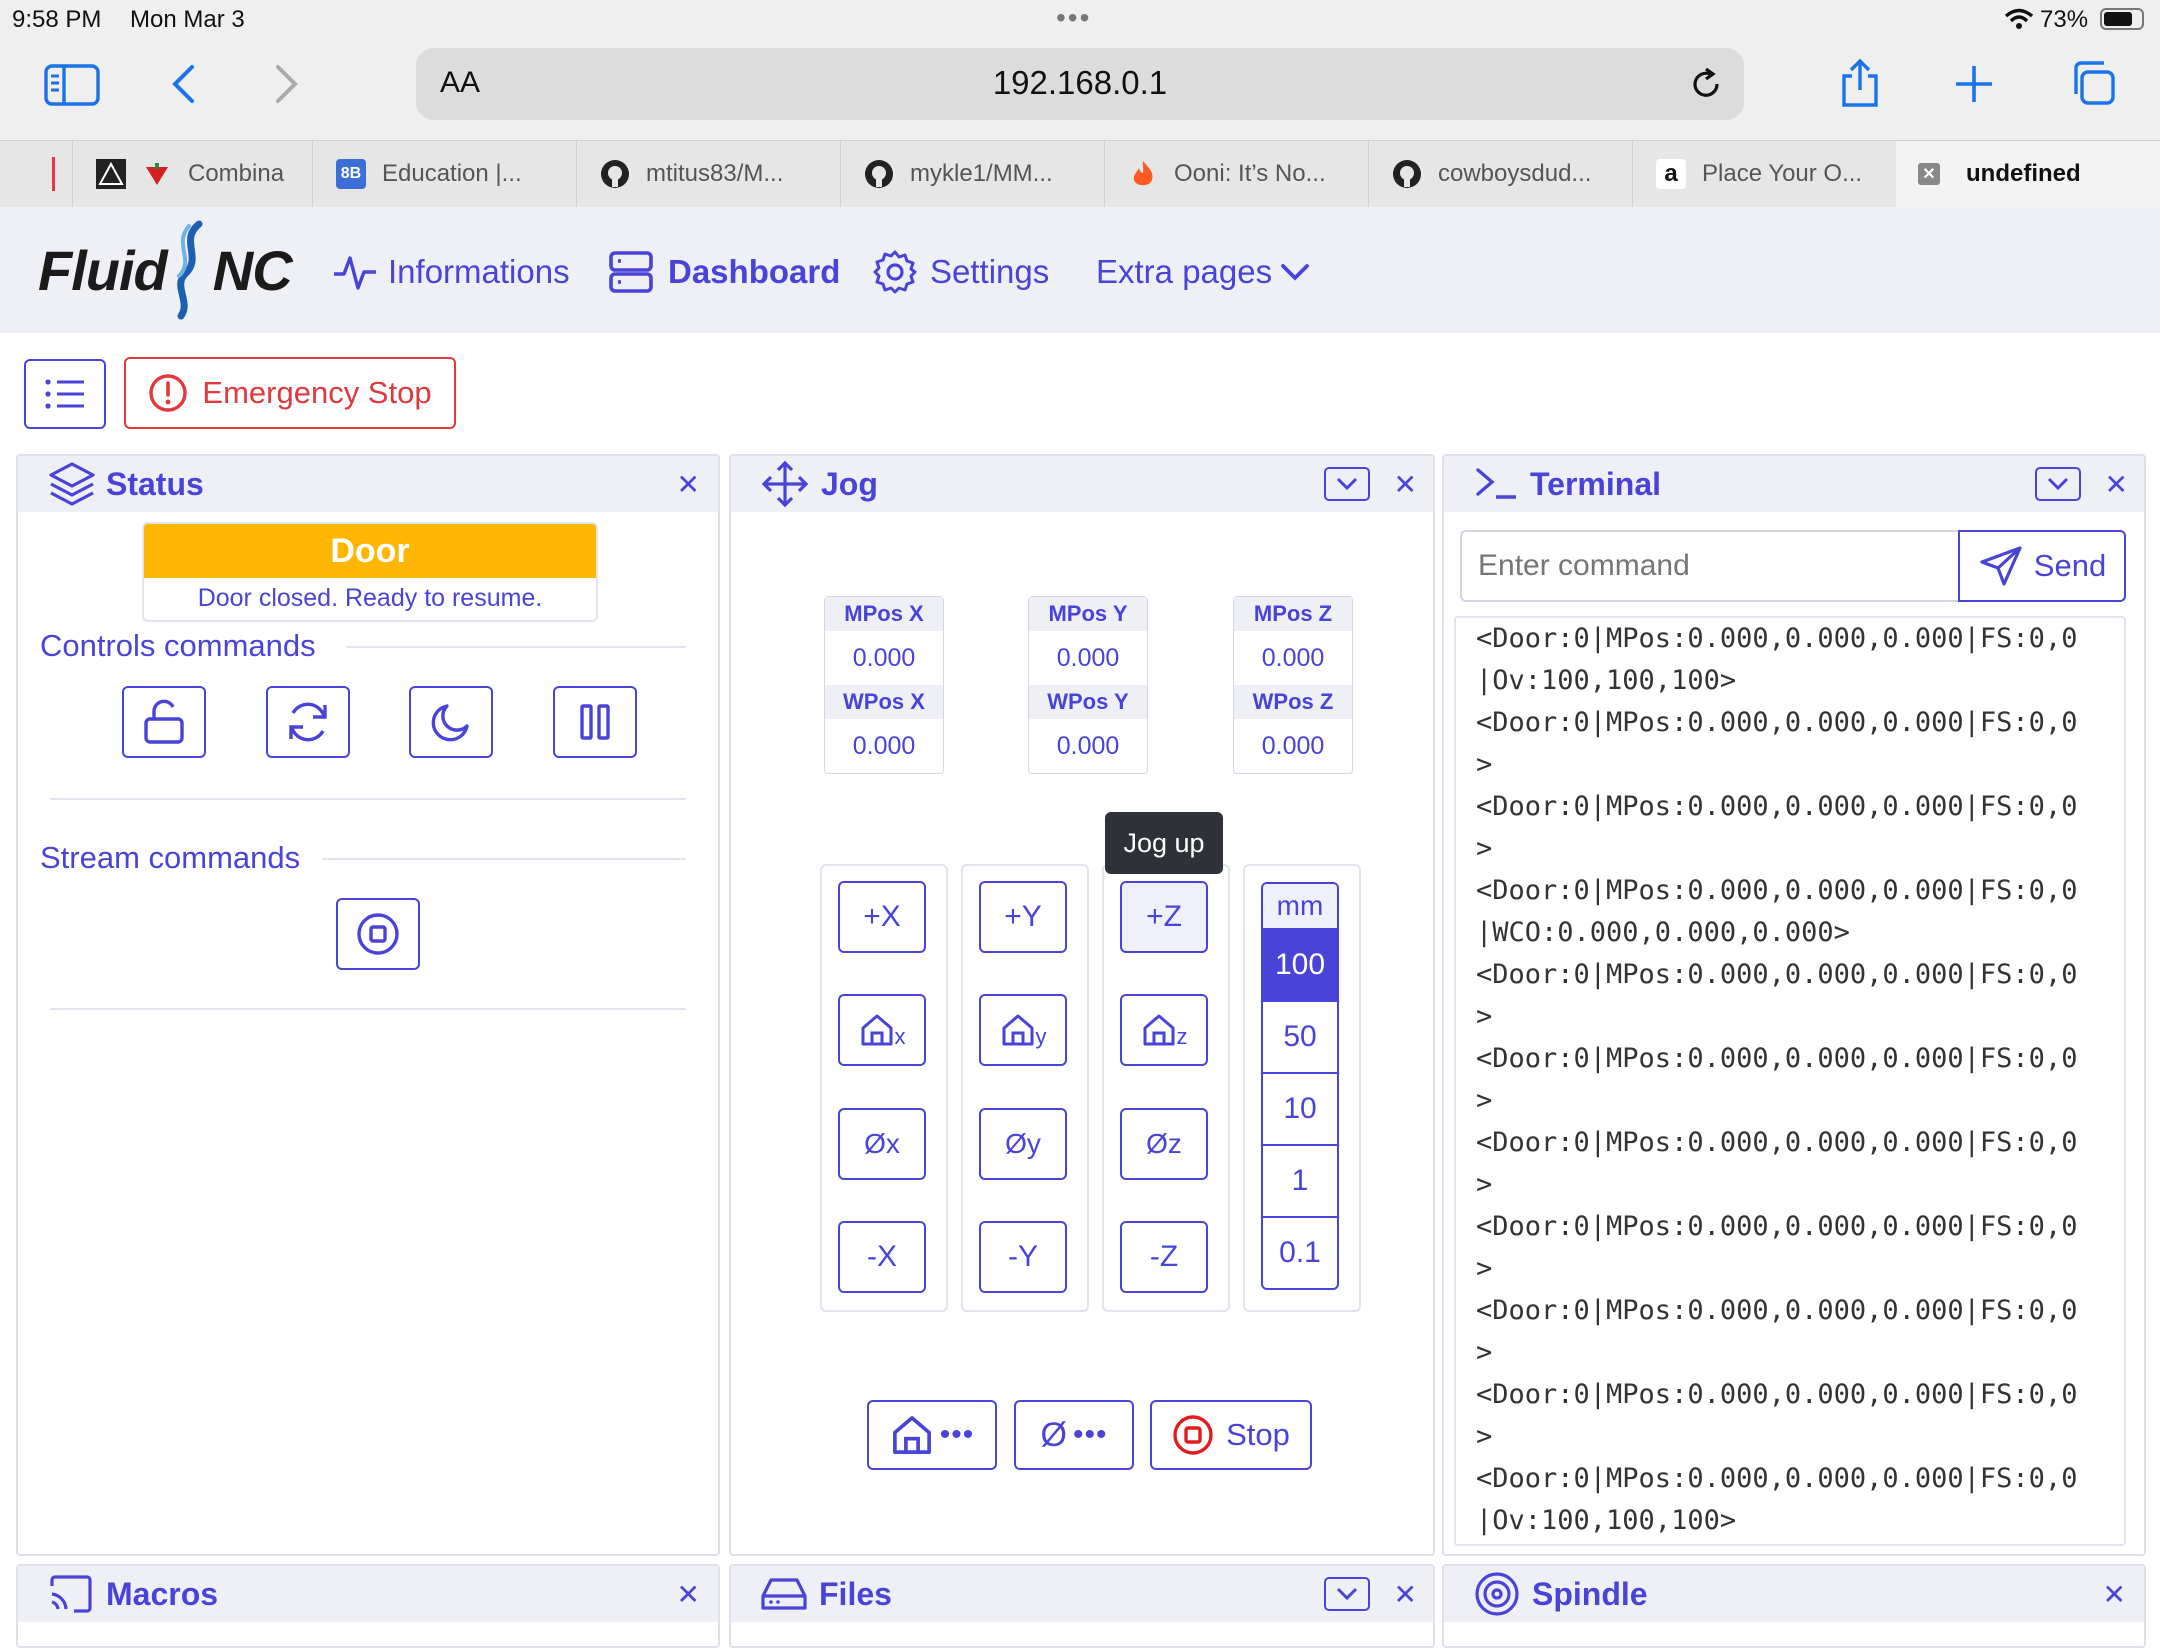 This screenshot has height=1648, width=2160. Describe the element at coordinates (1164, 917) in the screenshot. I see `jog-plus-z-button: +Z` at that location.